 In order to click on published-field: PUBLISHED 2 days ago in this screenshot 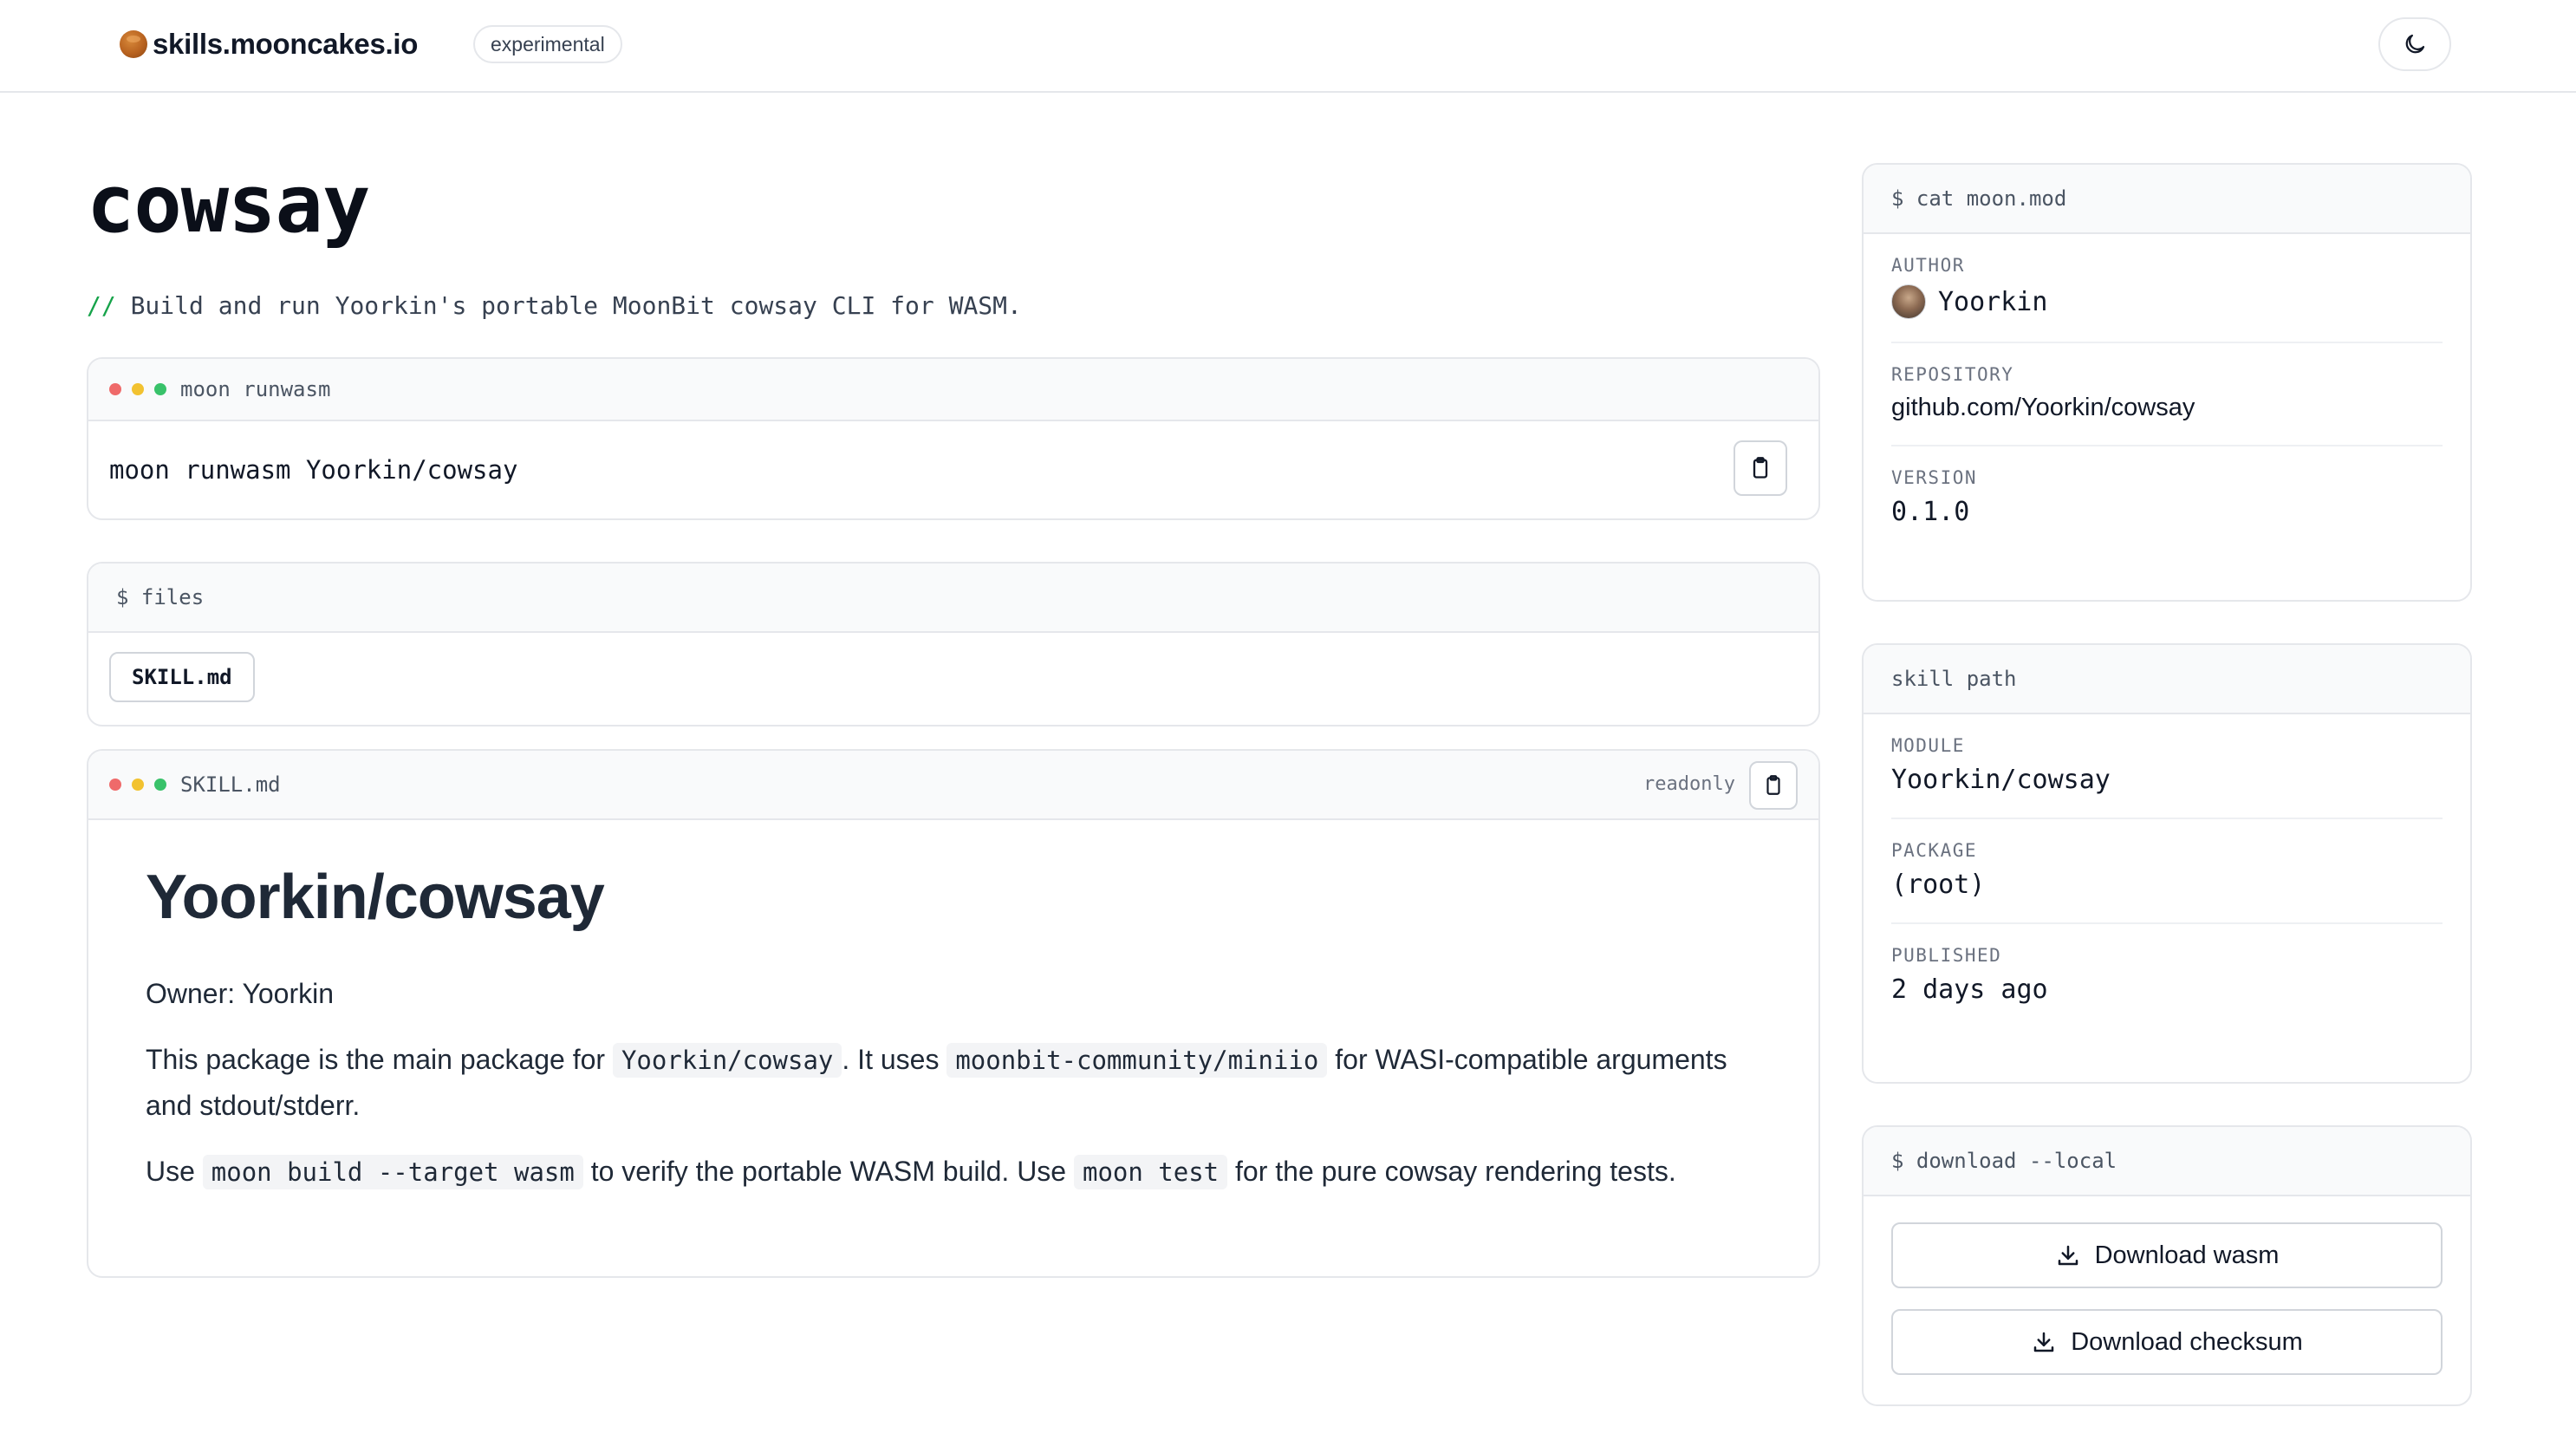, I will do `click(2167, 975)`.